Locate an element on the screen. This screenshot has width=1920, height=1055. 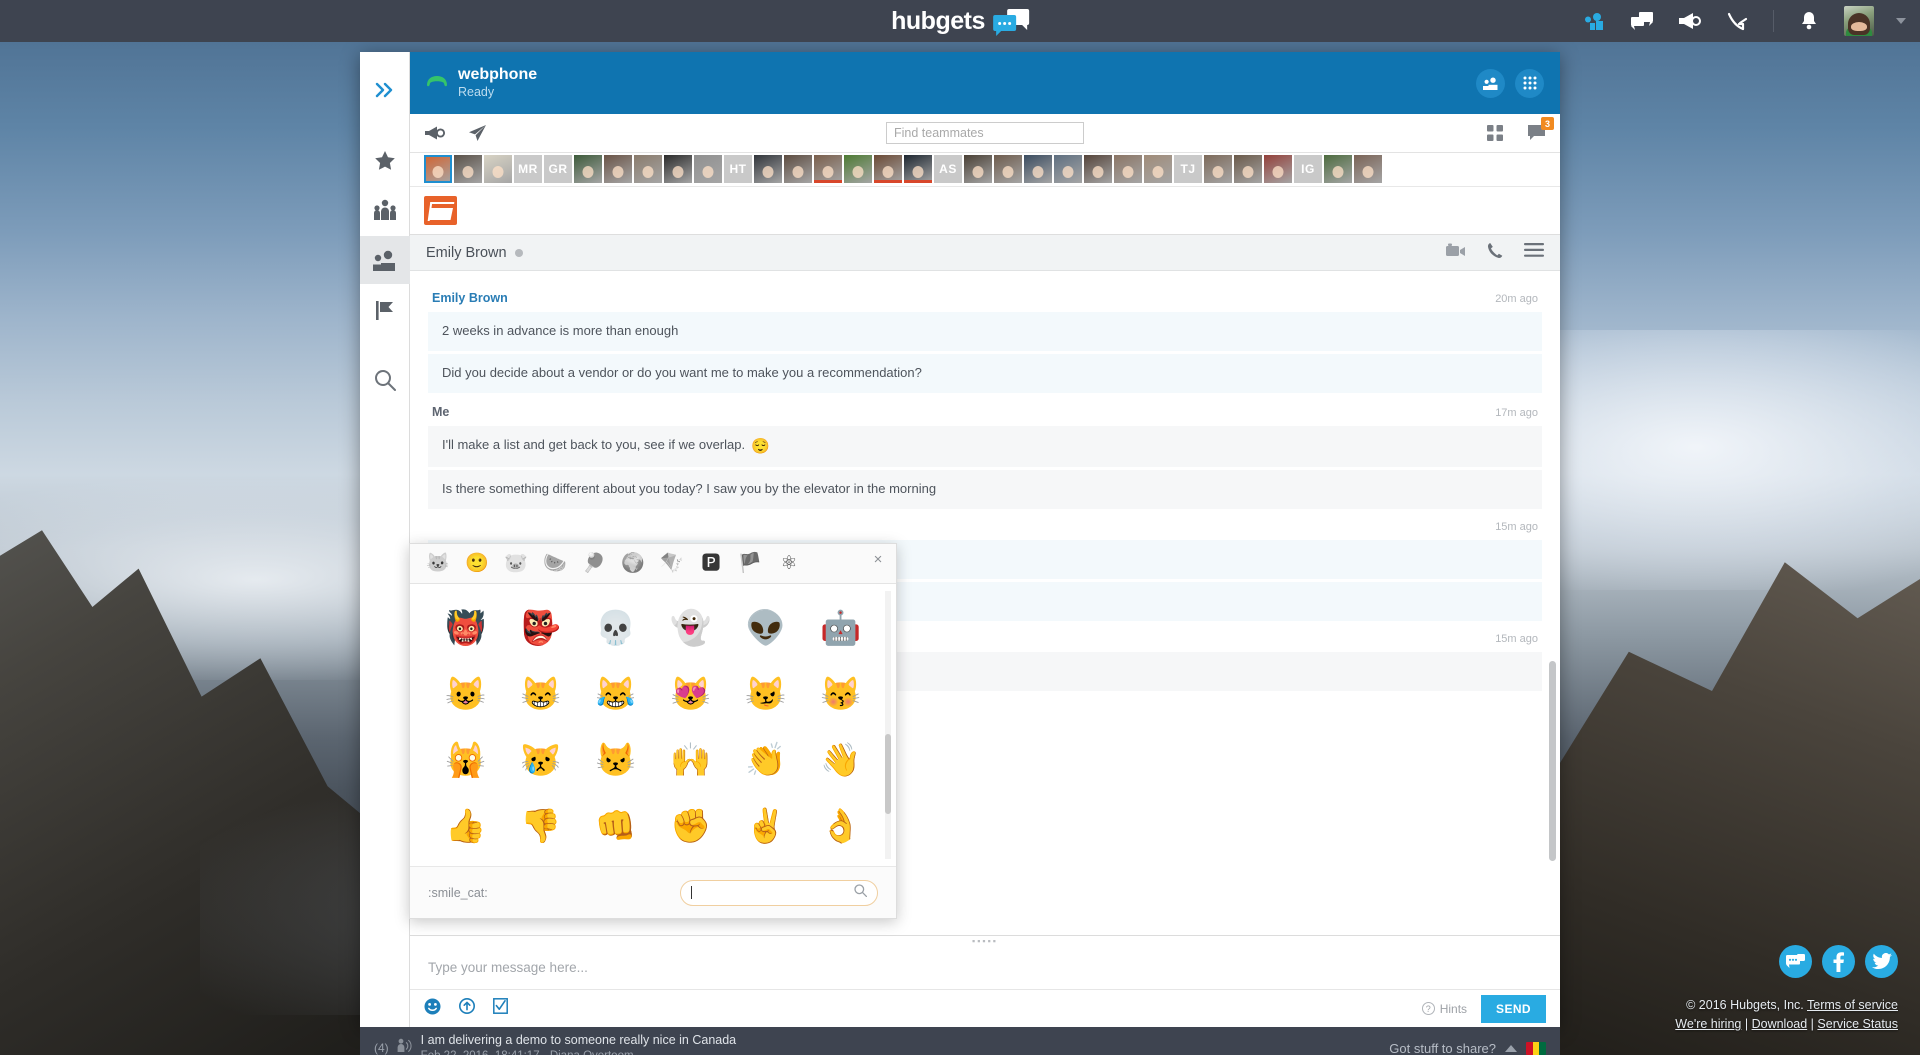
hints-button: ? Hints is located at coordinates (1444, 1009).